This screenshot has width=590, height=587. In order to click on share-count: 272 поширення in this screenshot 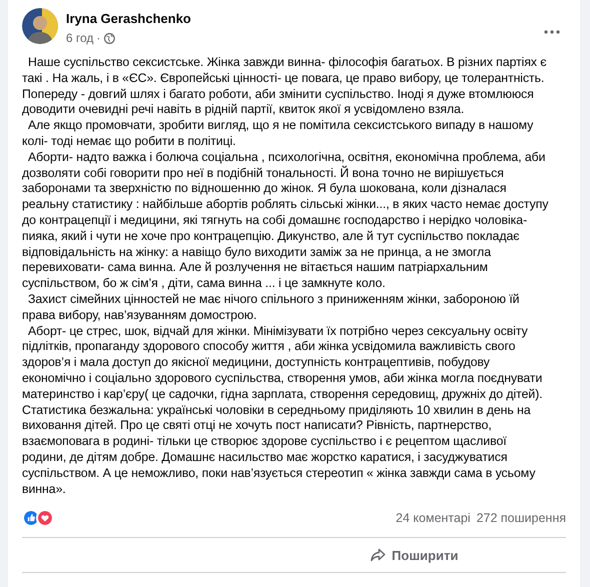, I will do `click(521, 518)`.